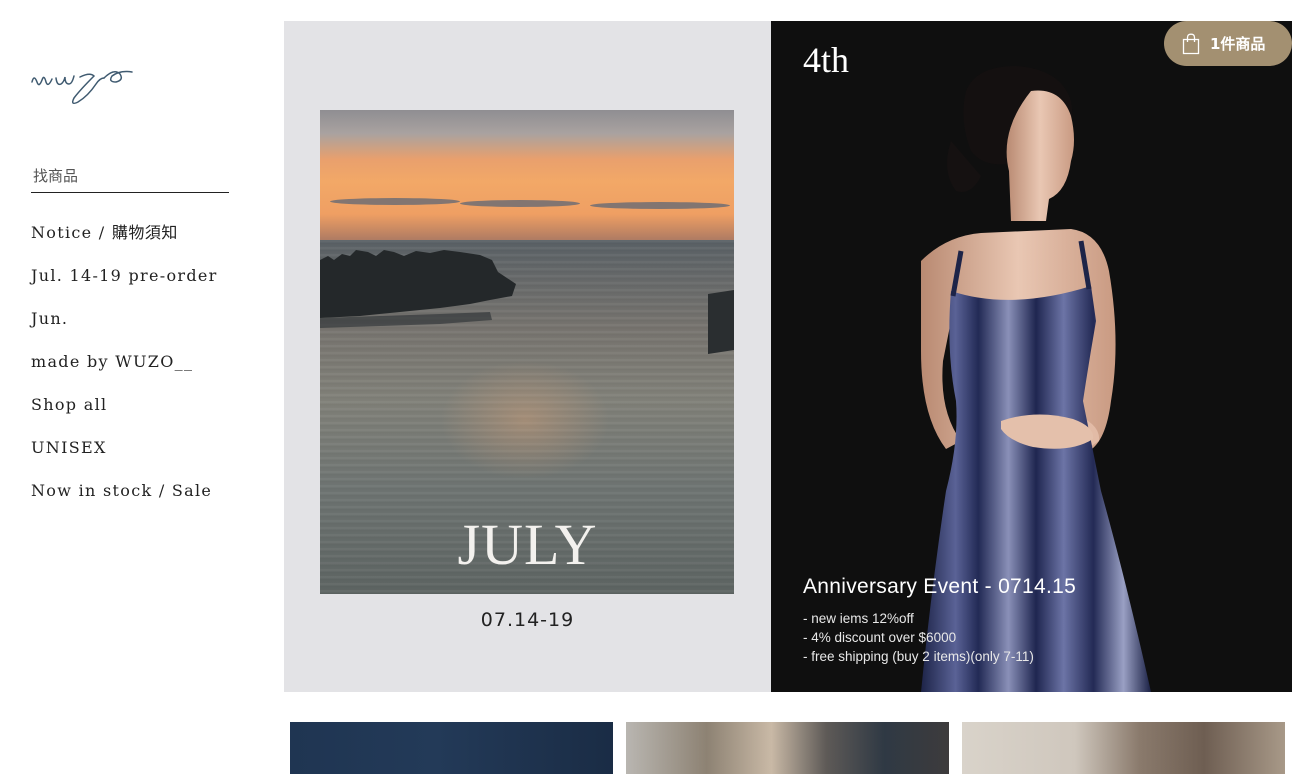 The height and width of the screenshot is (774, 1313). What do you see at coordinates (527, 620) in the screenshot?
I see `july-date: 07.14-19` at bounding box center [527, 620].